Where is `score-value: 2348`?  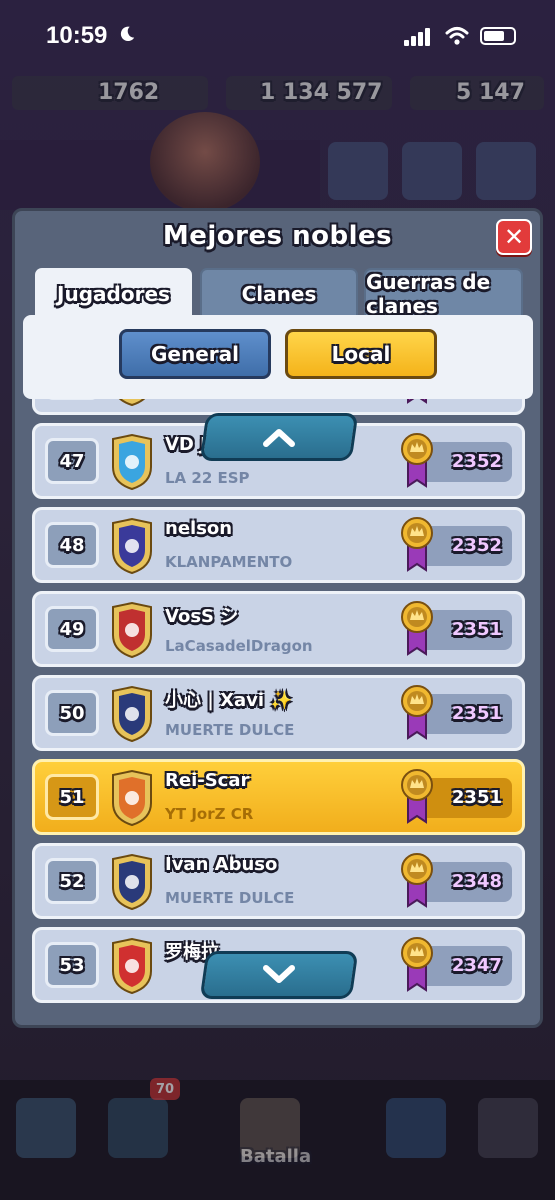 score-value: 2348 is located at coordinates (476, 881).